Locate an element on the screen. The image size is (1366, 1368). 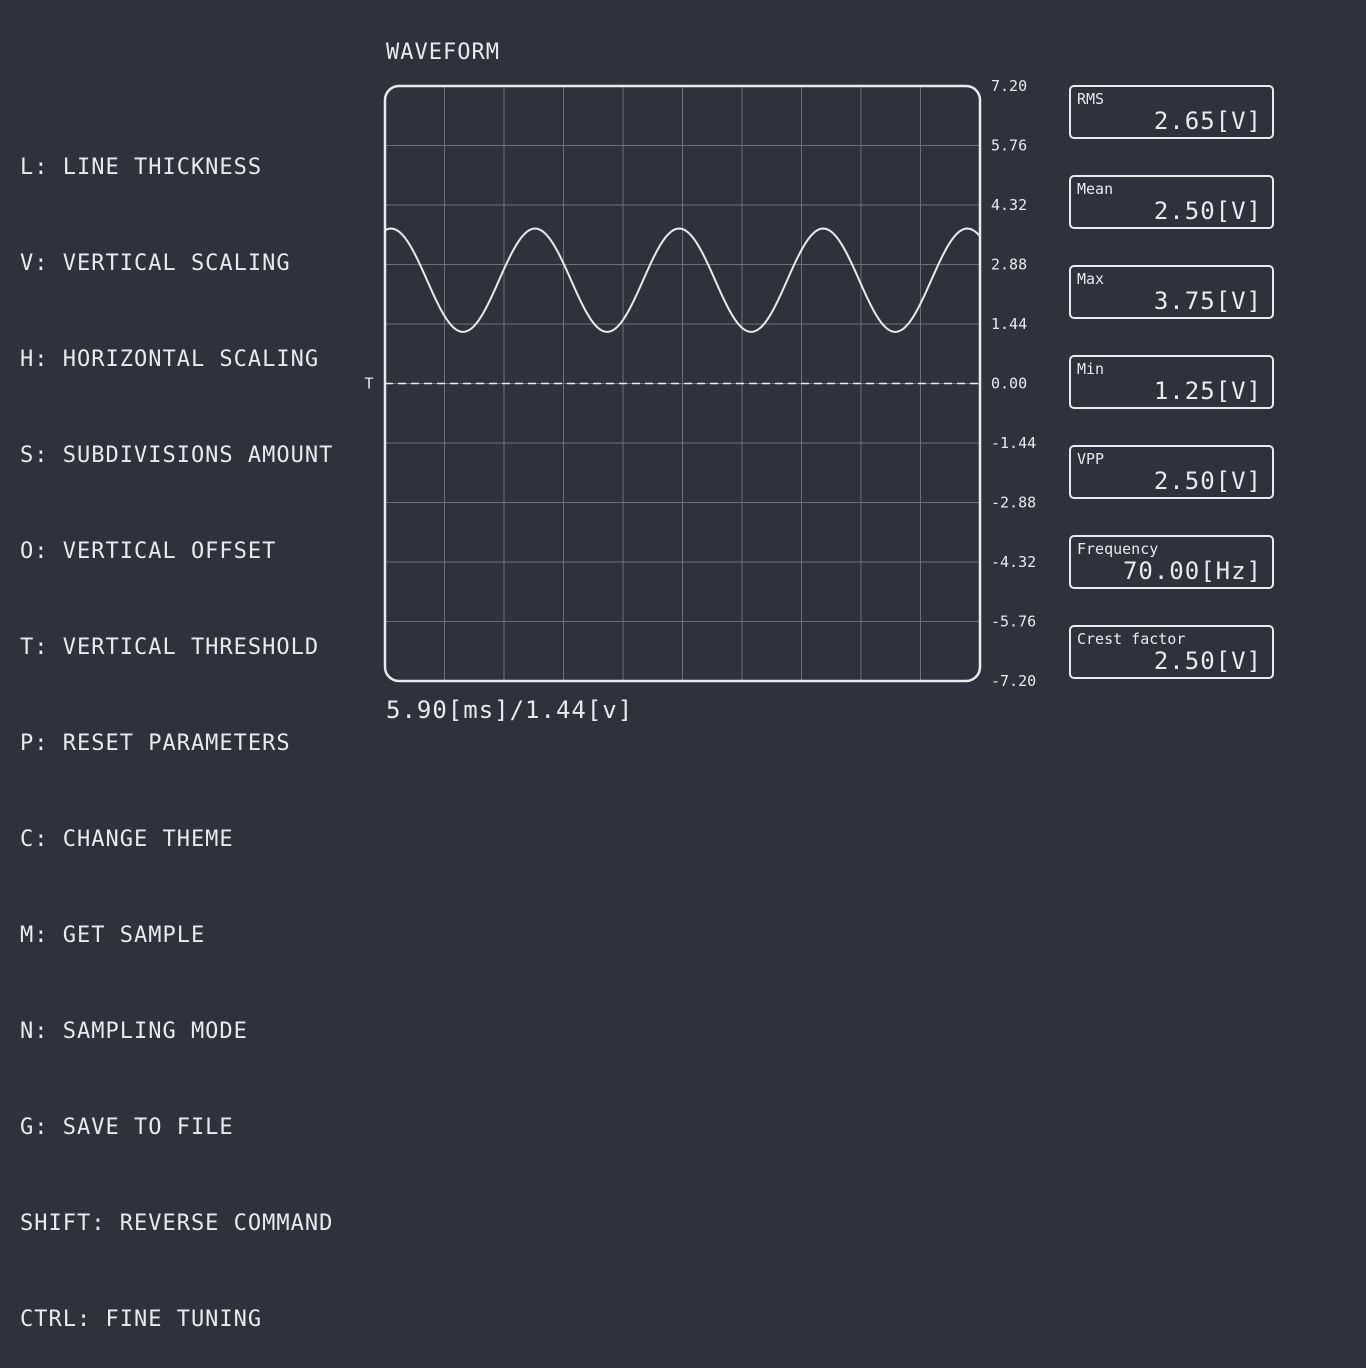
scale-readout: 5.90[ms]/1.44[v] is located at coordinates (510, 710).